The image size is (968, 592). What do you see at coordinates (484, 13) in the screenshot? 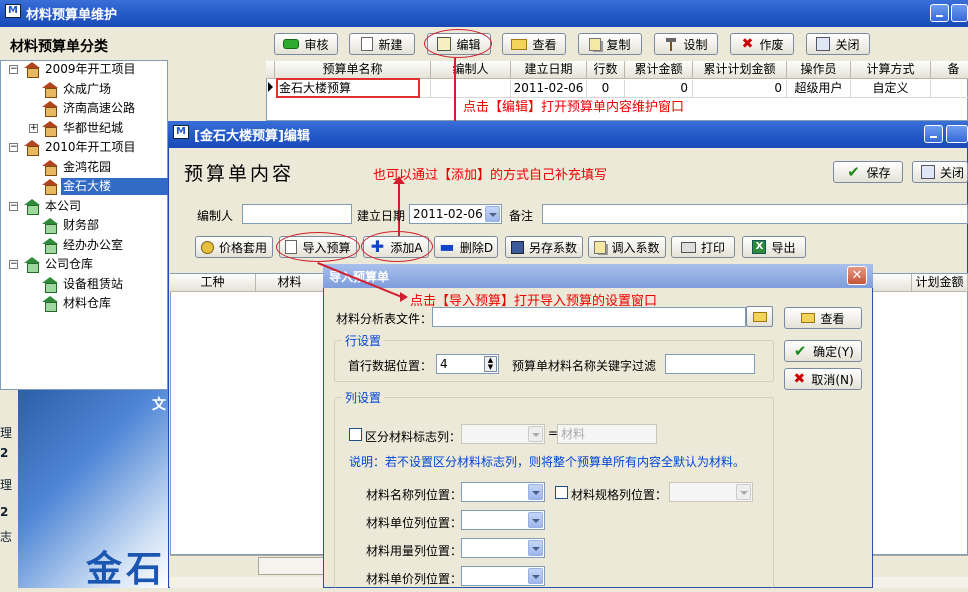
I see `main-title-bar: M 材料预算单维护` at bounding box center [484, 13].